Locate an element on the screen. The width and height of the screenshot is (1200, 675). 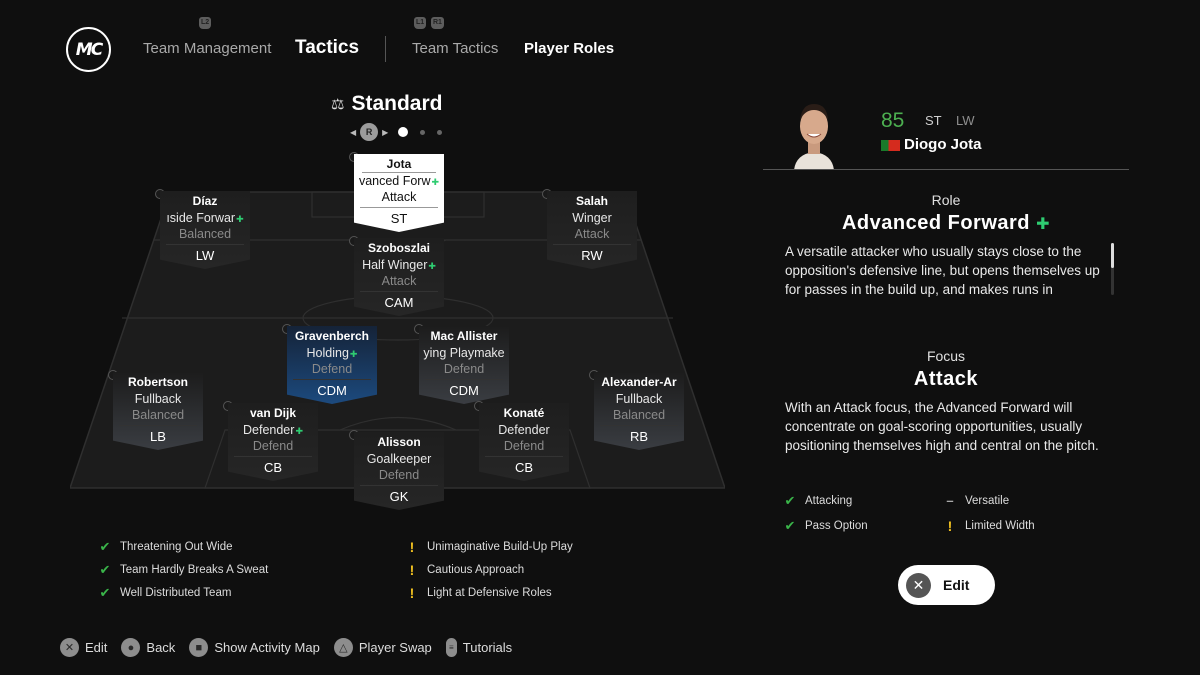
edit-role-button: ✕ Edit is located at coordinates (946, 585).